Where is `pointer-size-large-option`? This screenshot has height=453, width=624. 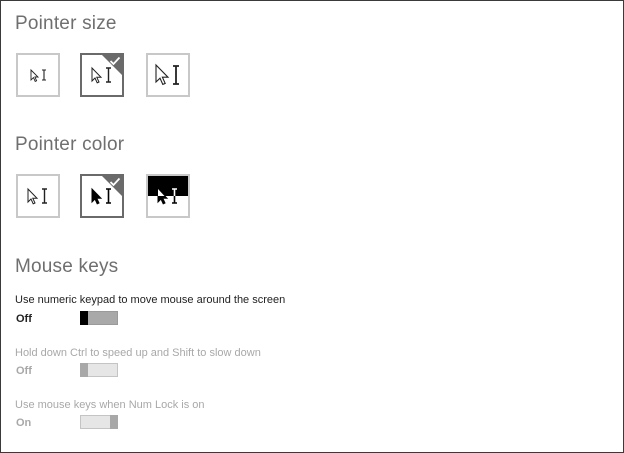
pointer-size-large-option is located at coordinates (168, 75).